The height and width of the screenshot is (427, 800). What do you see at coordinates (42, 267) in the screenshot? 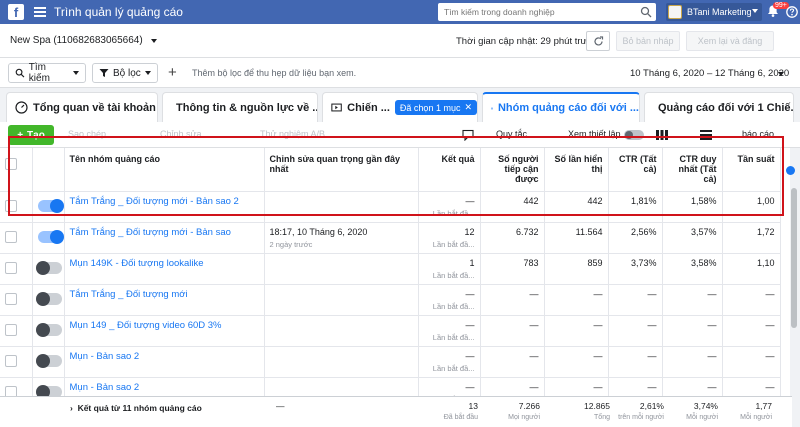
I see `toggle-knob` at bounding box center [42, 267].